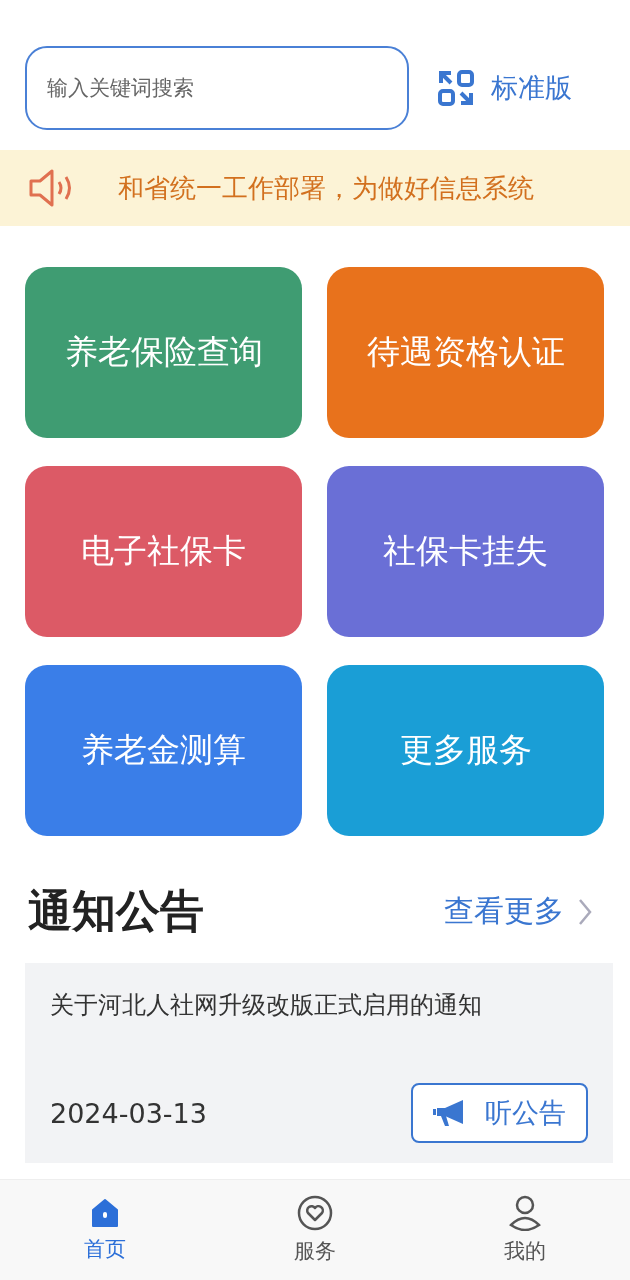  What do you see at coordinates (326, 188) in the screenshot?
I see `marquee-text: 和省统一工作部署，为做好信息系统` at bounding box center [326, 188].